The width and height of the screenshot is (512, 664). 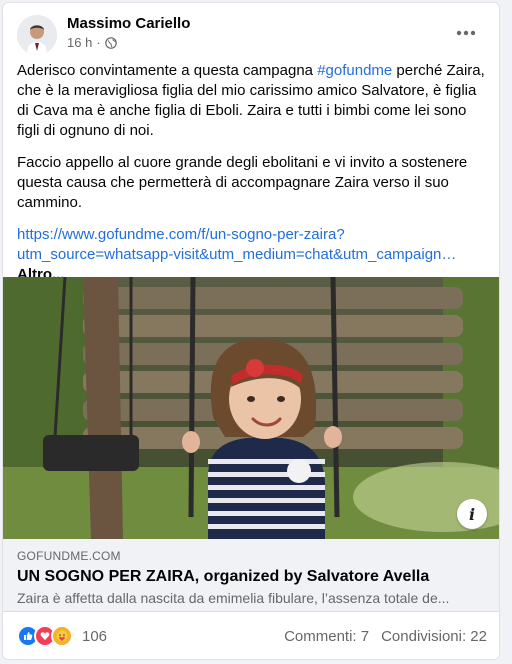 What do you see at coordinates (37, 35) in the screenshot?
I see `avatar` at bounding box center [37, 35].